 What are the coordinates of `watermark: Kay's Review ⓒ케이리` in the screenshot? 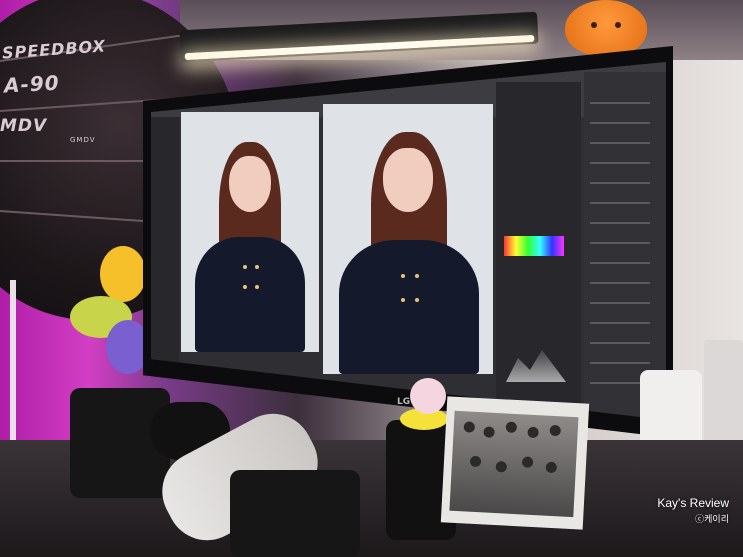 It's located at (693, 510).